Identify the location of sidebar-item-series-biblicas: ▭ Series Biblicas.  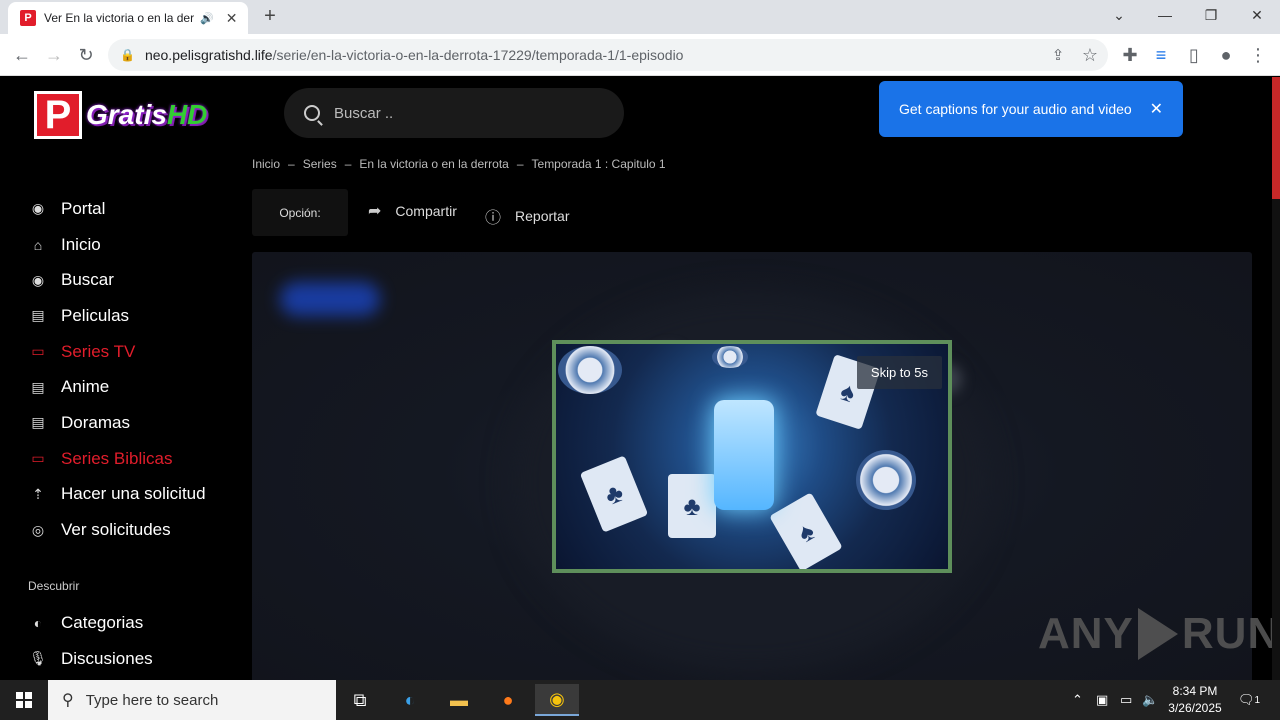
(128, 459).